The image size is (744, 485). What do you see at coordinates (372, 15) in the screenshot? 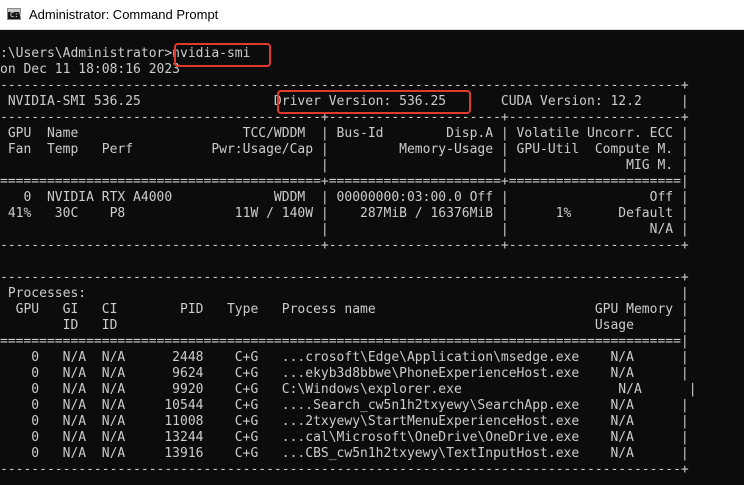
I see `title-bar: C:\ Administrator: Command Prompt` at bounding box center [372, 15].